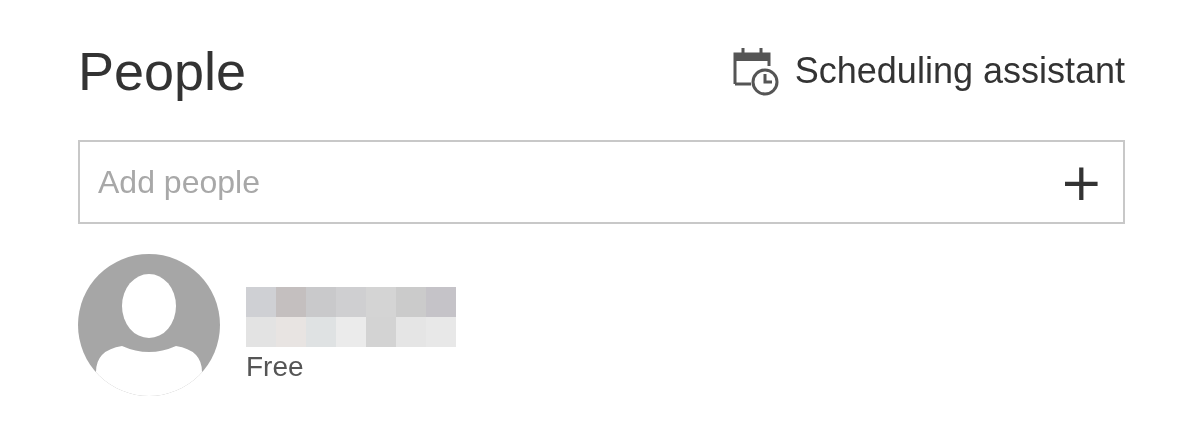  What do you see at coordinates (275, 367) in the screenshot?
I see `availability-status: Free` at bounding box center [275, 367].